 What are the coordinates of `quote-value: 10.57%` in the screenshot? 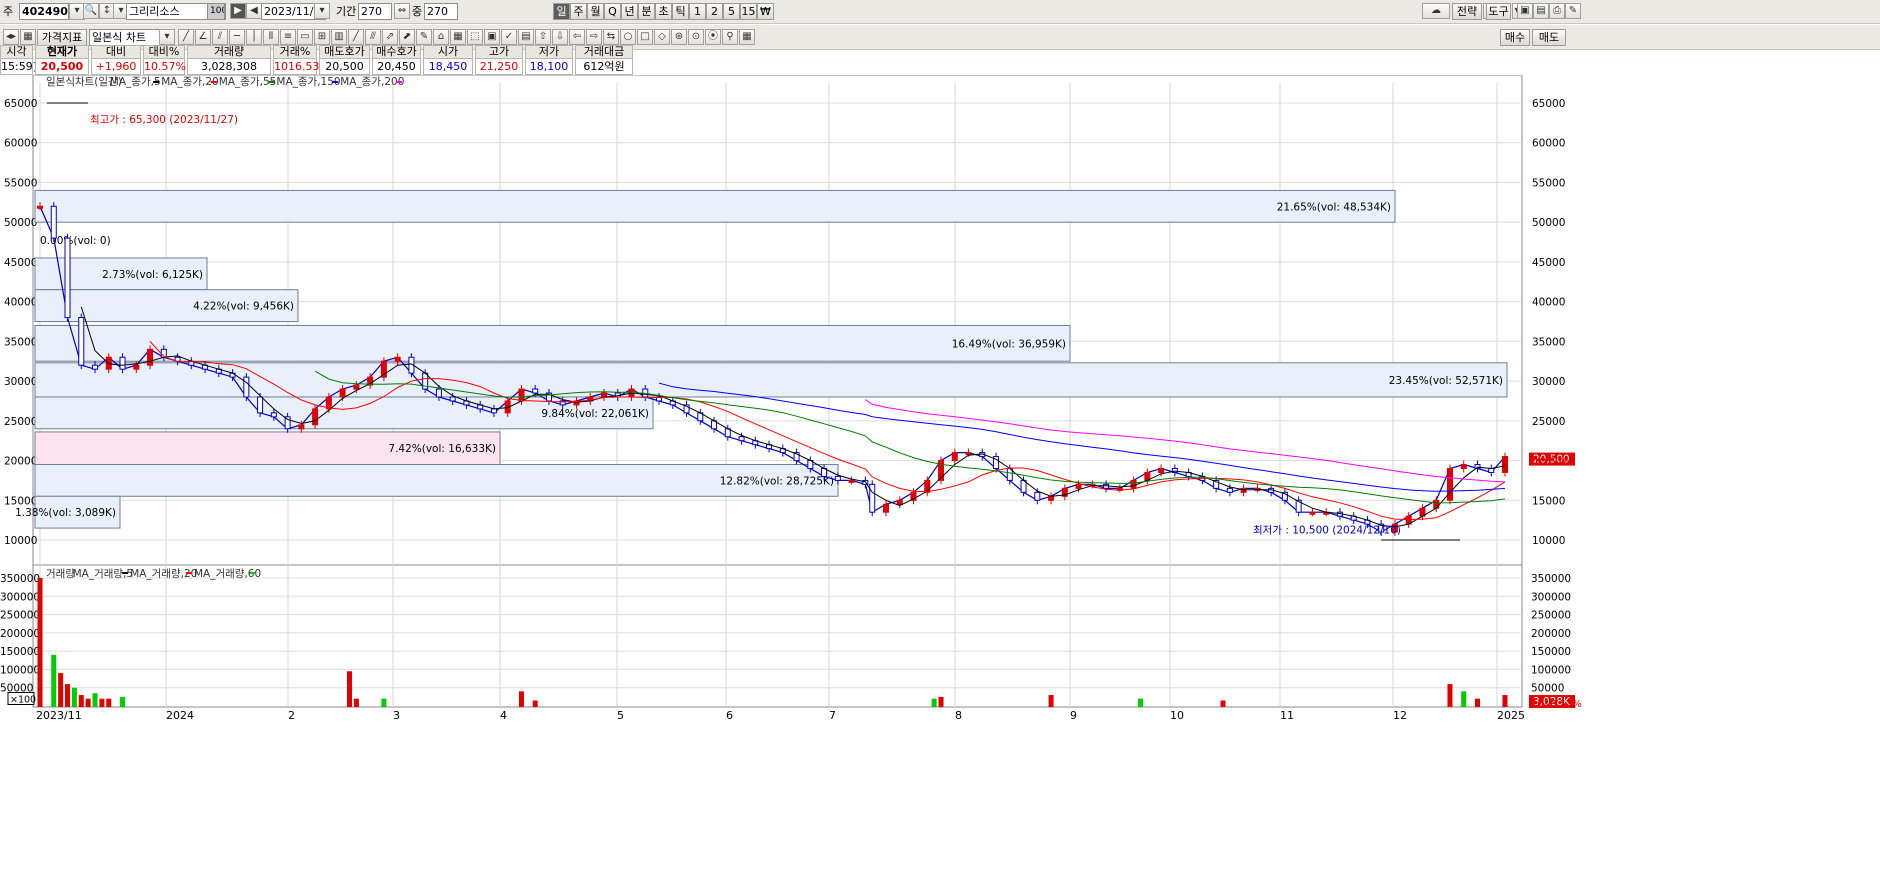 It's located at (164, 67).